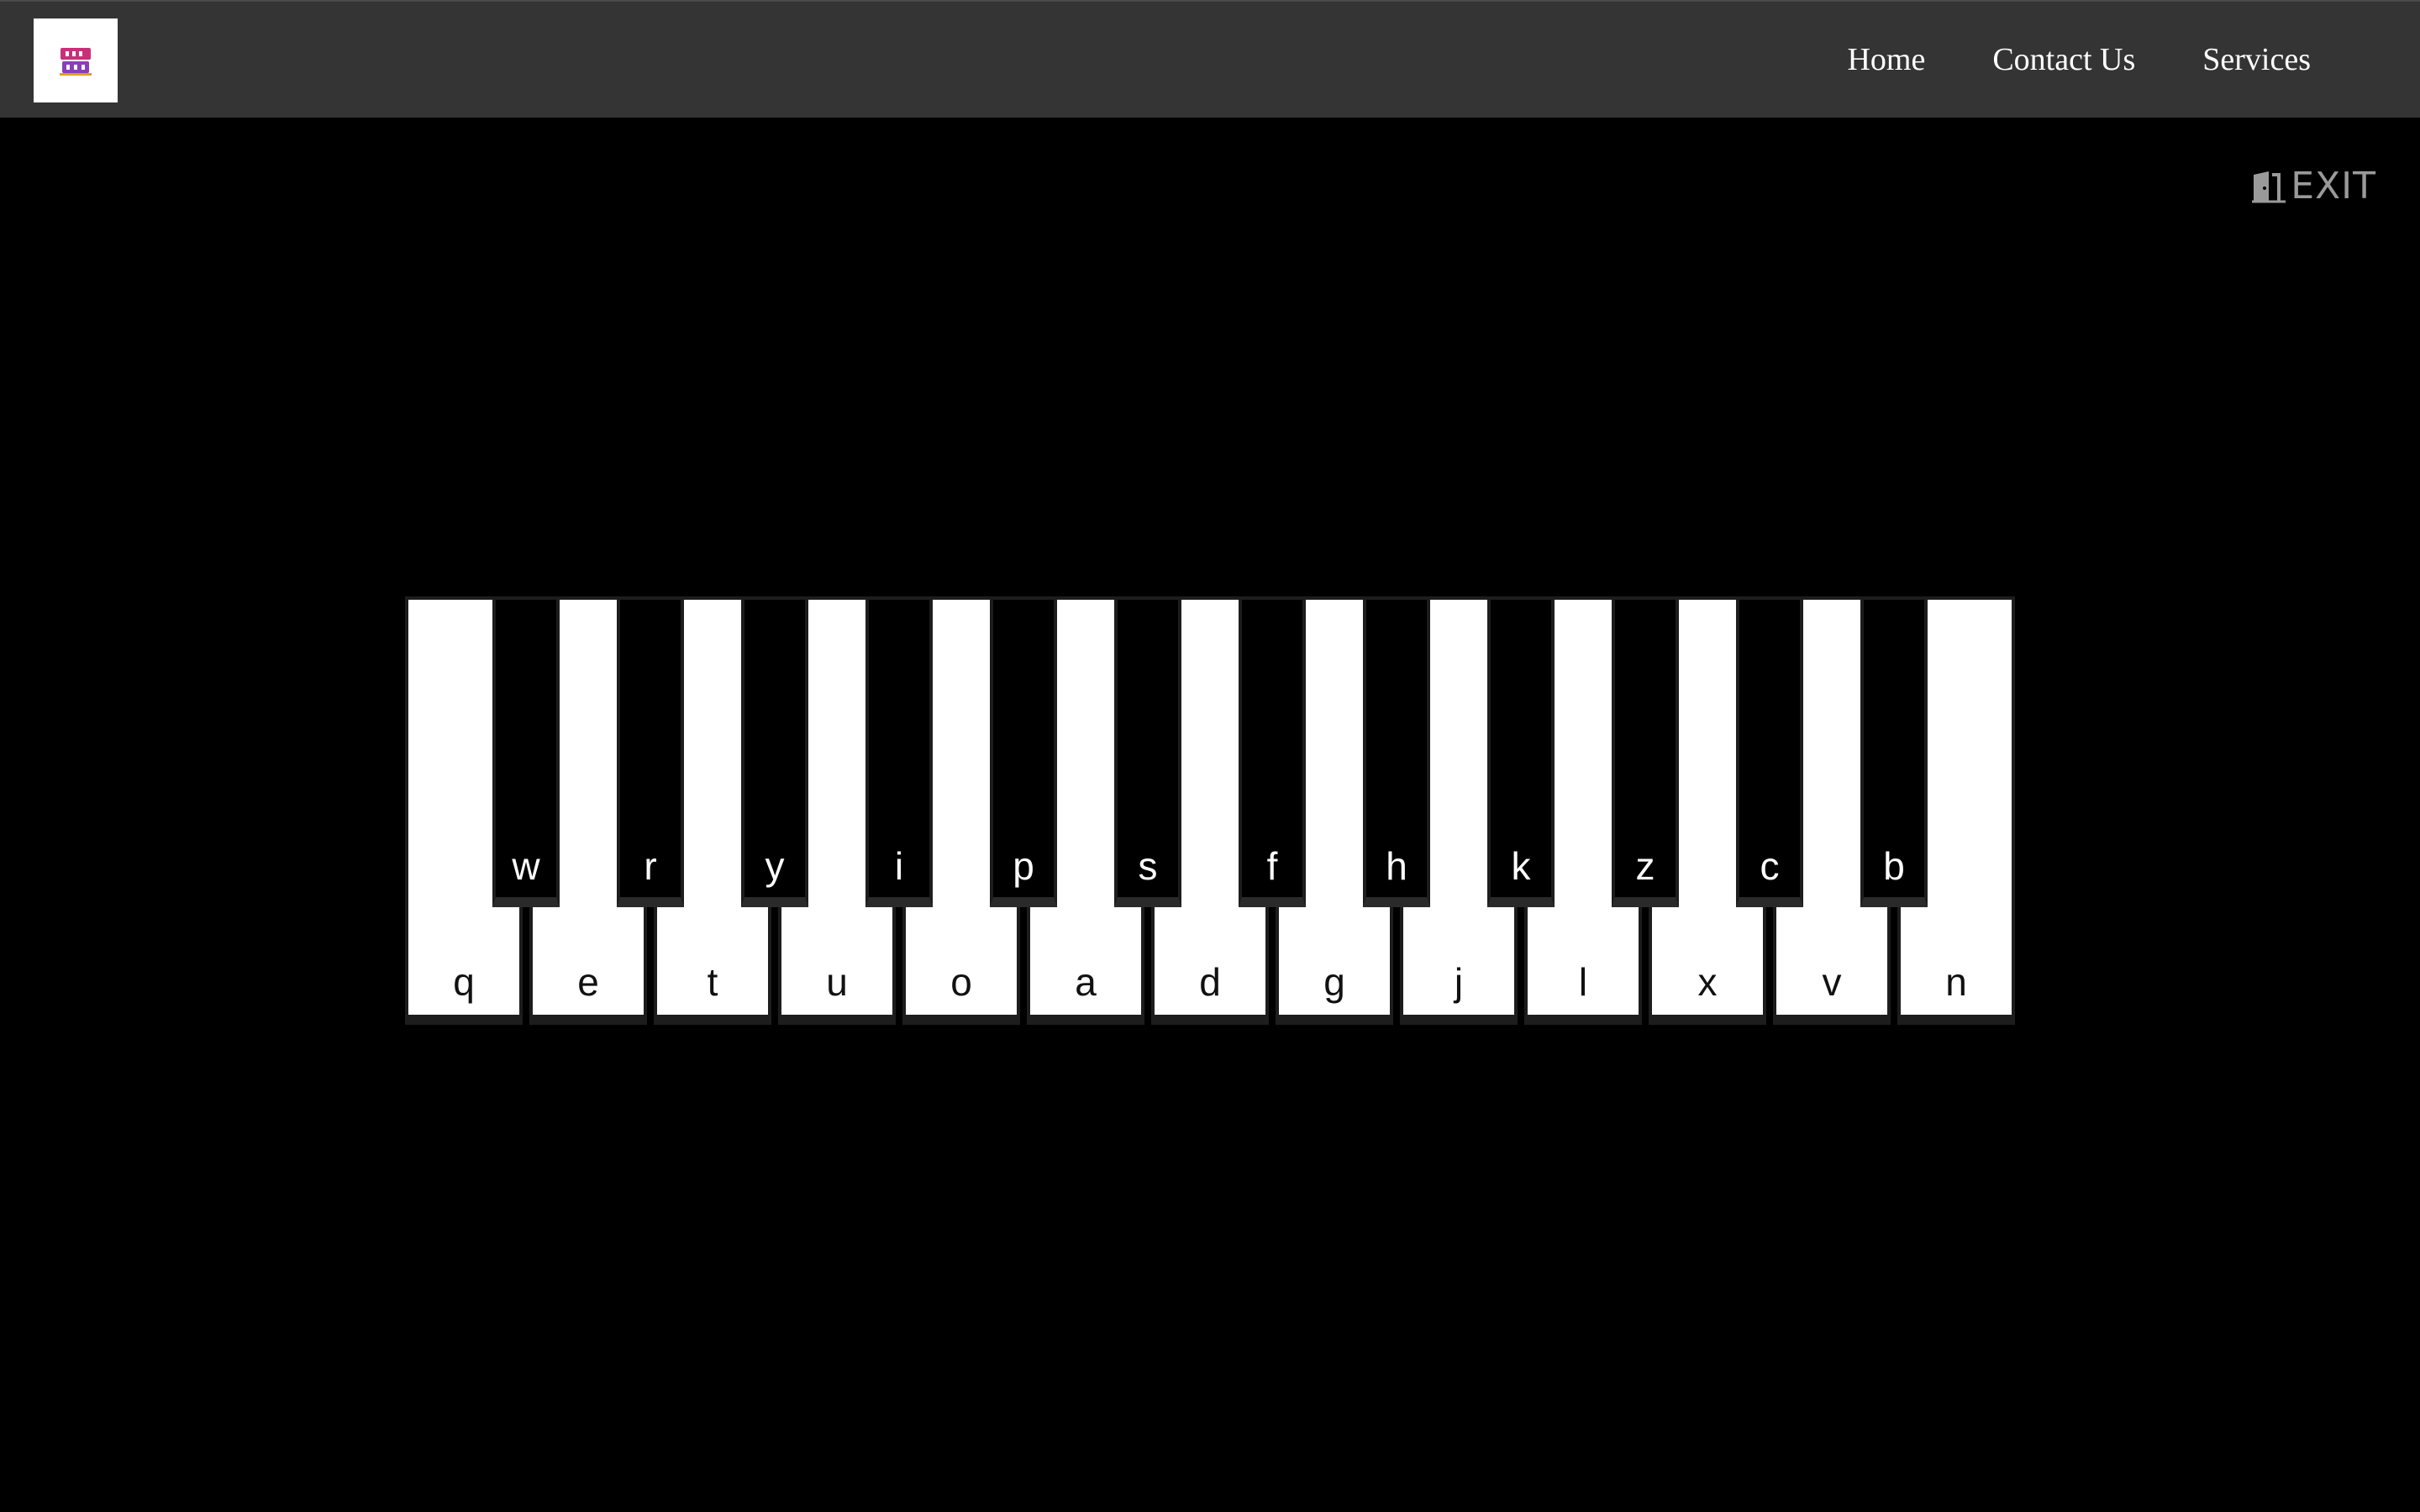  Describe the element at coordinates (1148, 866) in the screenshot. I see `key-label: s` at that location.